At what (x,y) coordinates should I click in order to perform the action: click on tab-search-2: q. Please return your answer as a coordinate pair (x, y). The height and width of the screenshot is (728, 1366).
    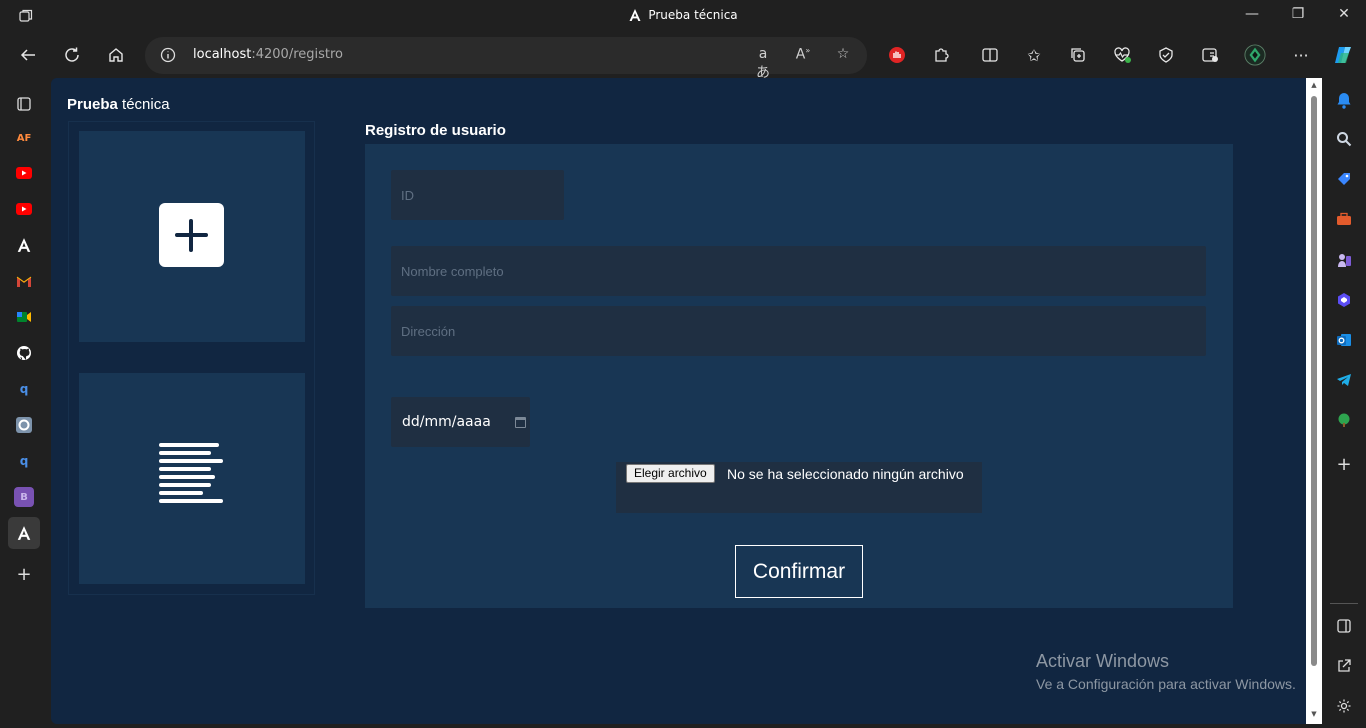
    Looking at the image, I should click on (24, 461).